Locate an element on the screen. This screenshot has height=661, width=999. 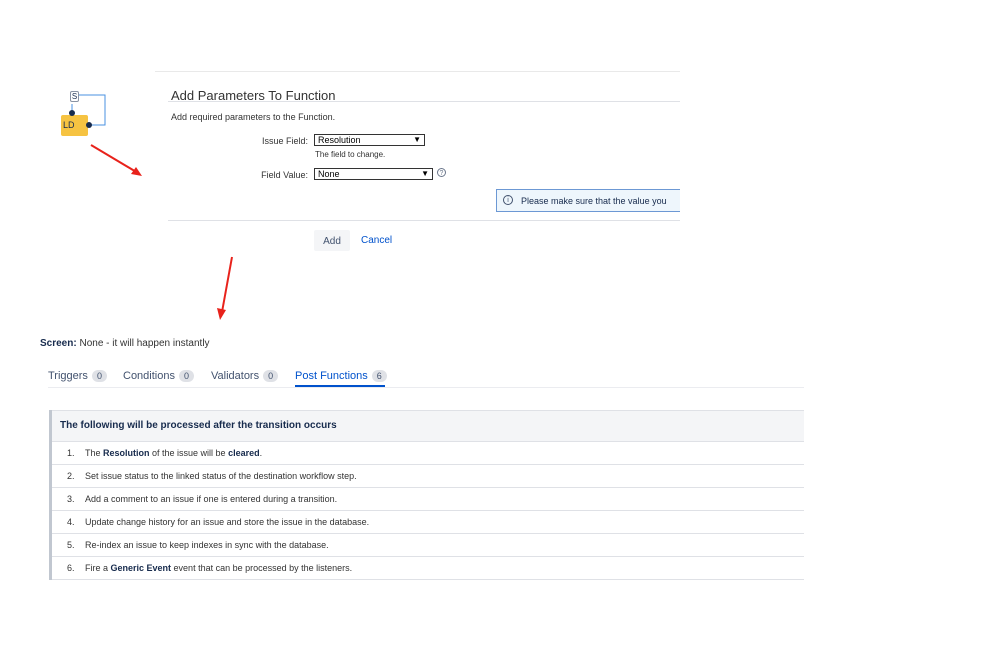
issue-field-label: Issue Field: is located at coordinates (284, 141).